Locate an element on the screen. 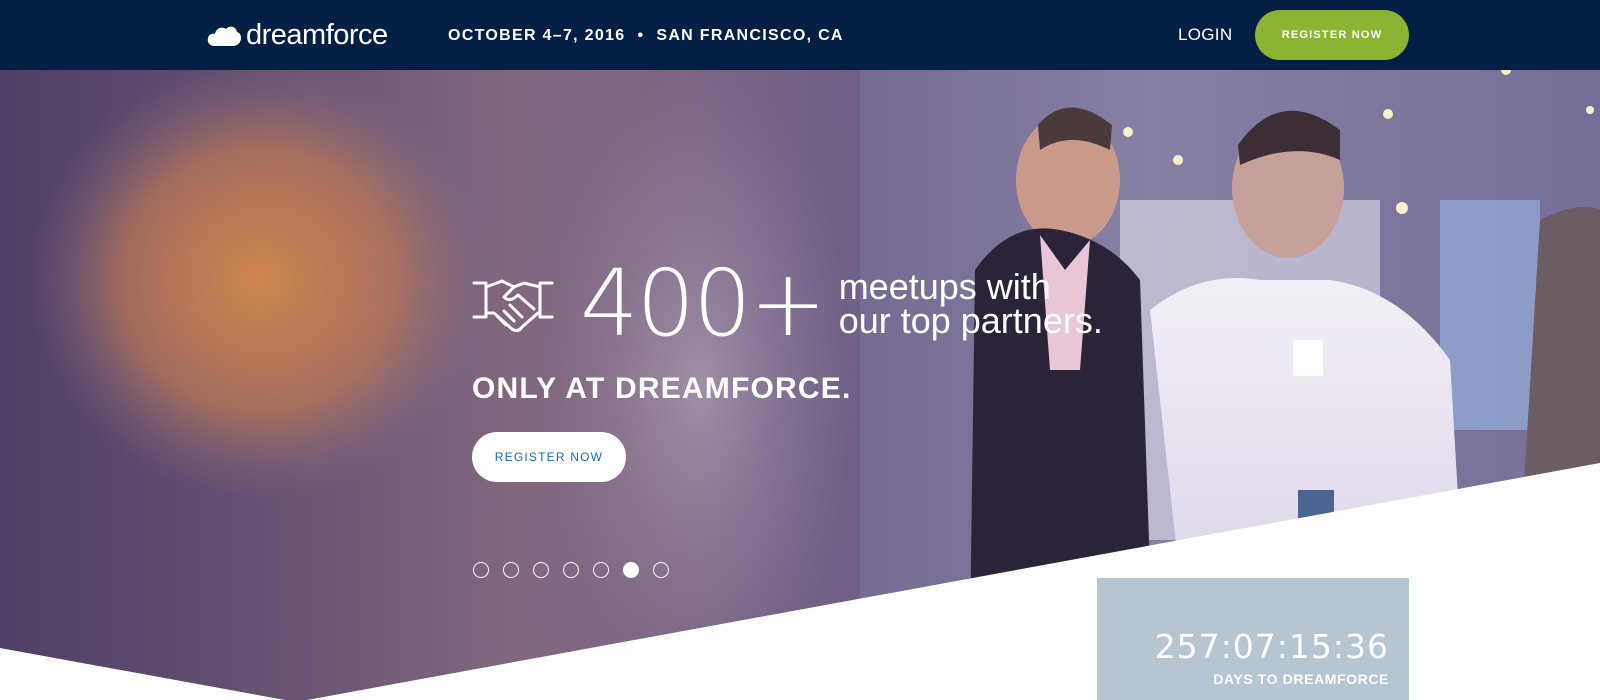 The width and height of the screenshot is (1600, 700). dreamforce-logo: dreamforce is located at coordinates (297, 35).